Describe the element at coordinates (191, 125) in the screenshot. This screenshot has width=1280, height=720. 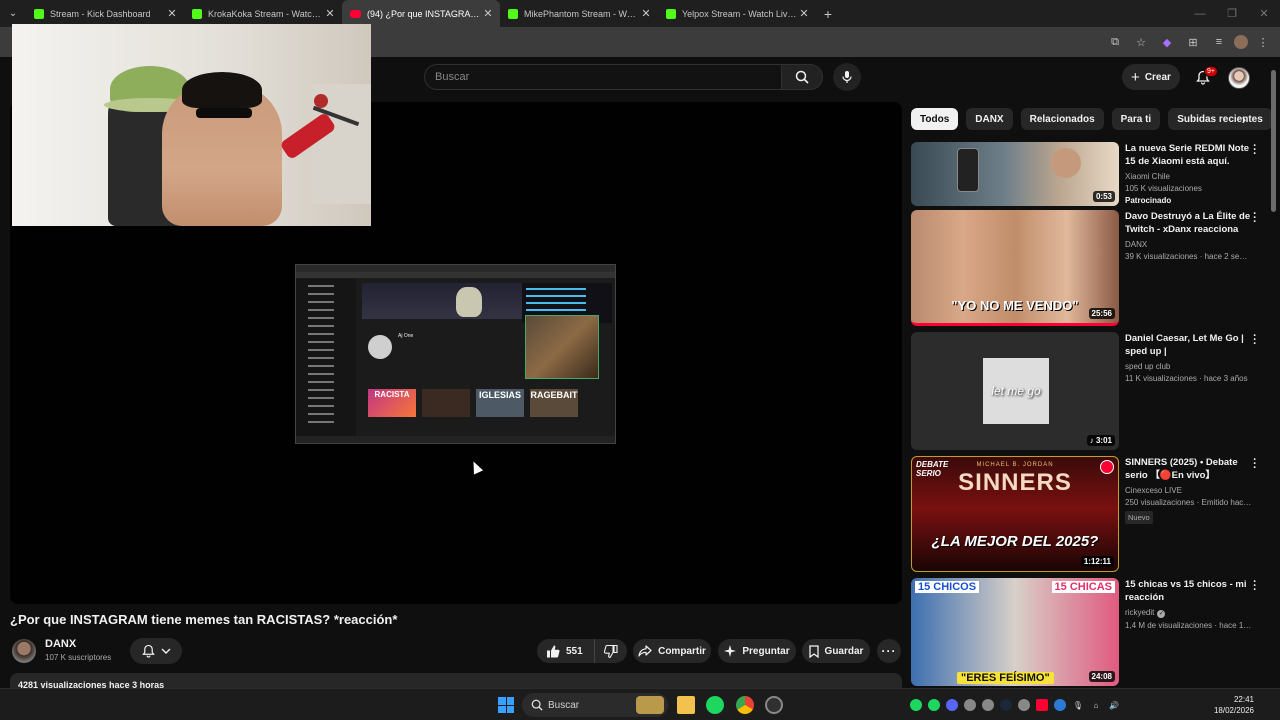
I see `webcam-overlay` at that location.